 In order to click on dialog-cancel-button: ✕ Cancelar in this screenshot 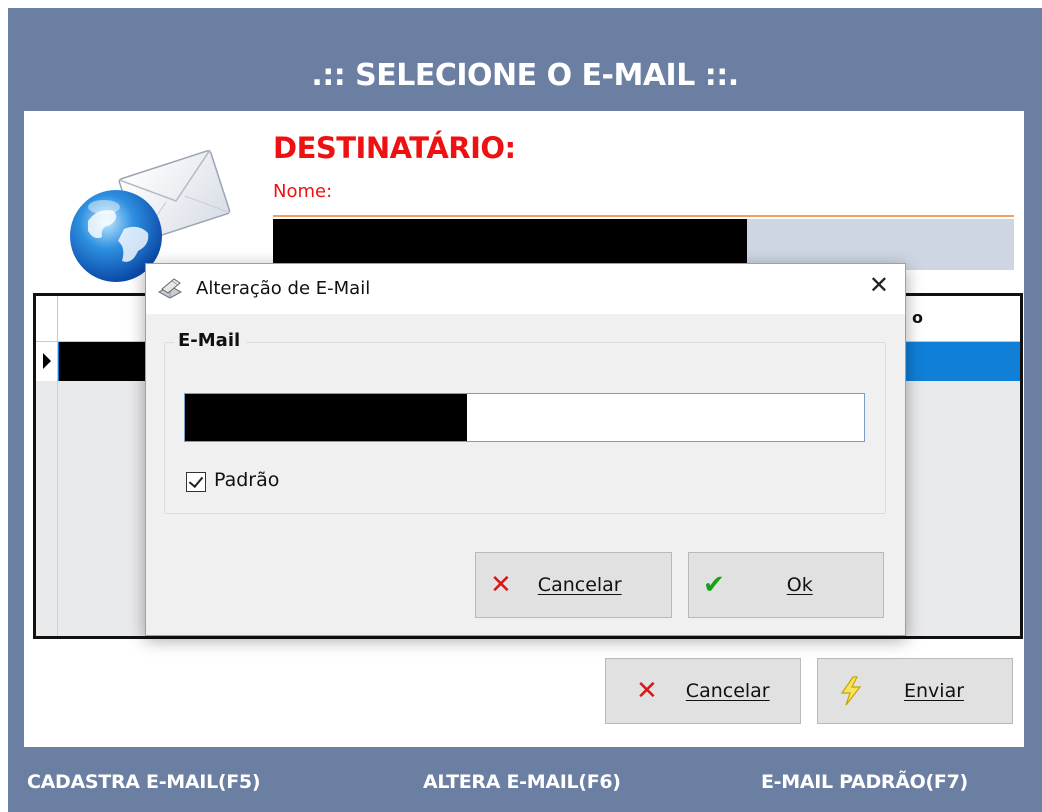, I will do `click(573, 585)`.